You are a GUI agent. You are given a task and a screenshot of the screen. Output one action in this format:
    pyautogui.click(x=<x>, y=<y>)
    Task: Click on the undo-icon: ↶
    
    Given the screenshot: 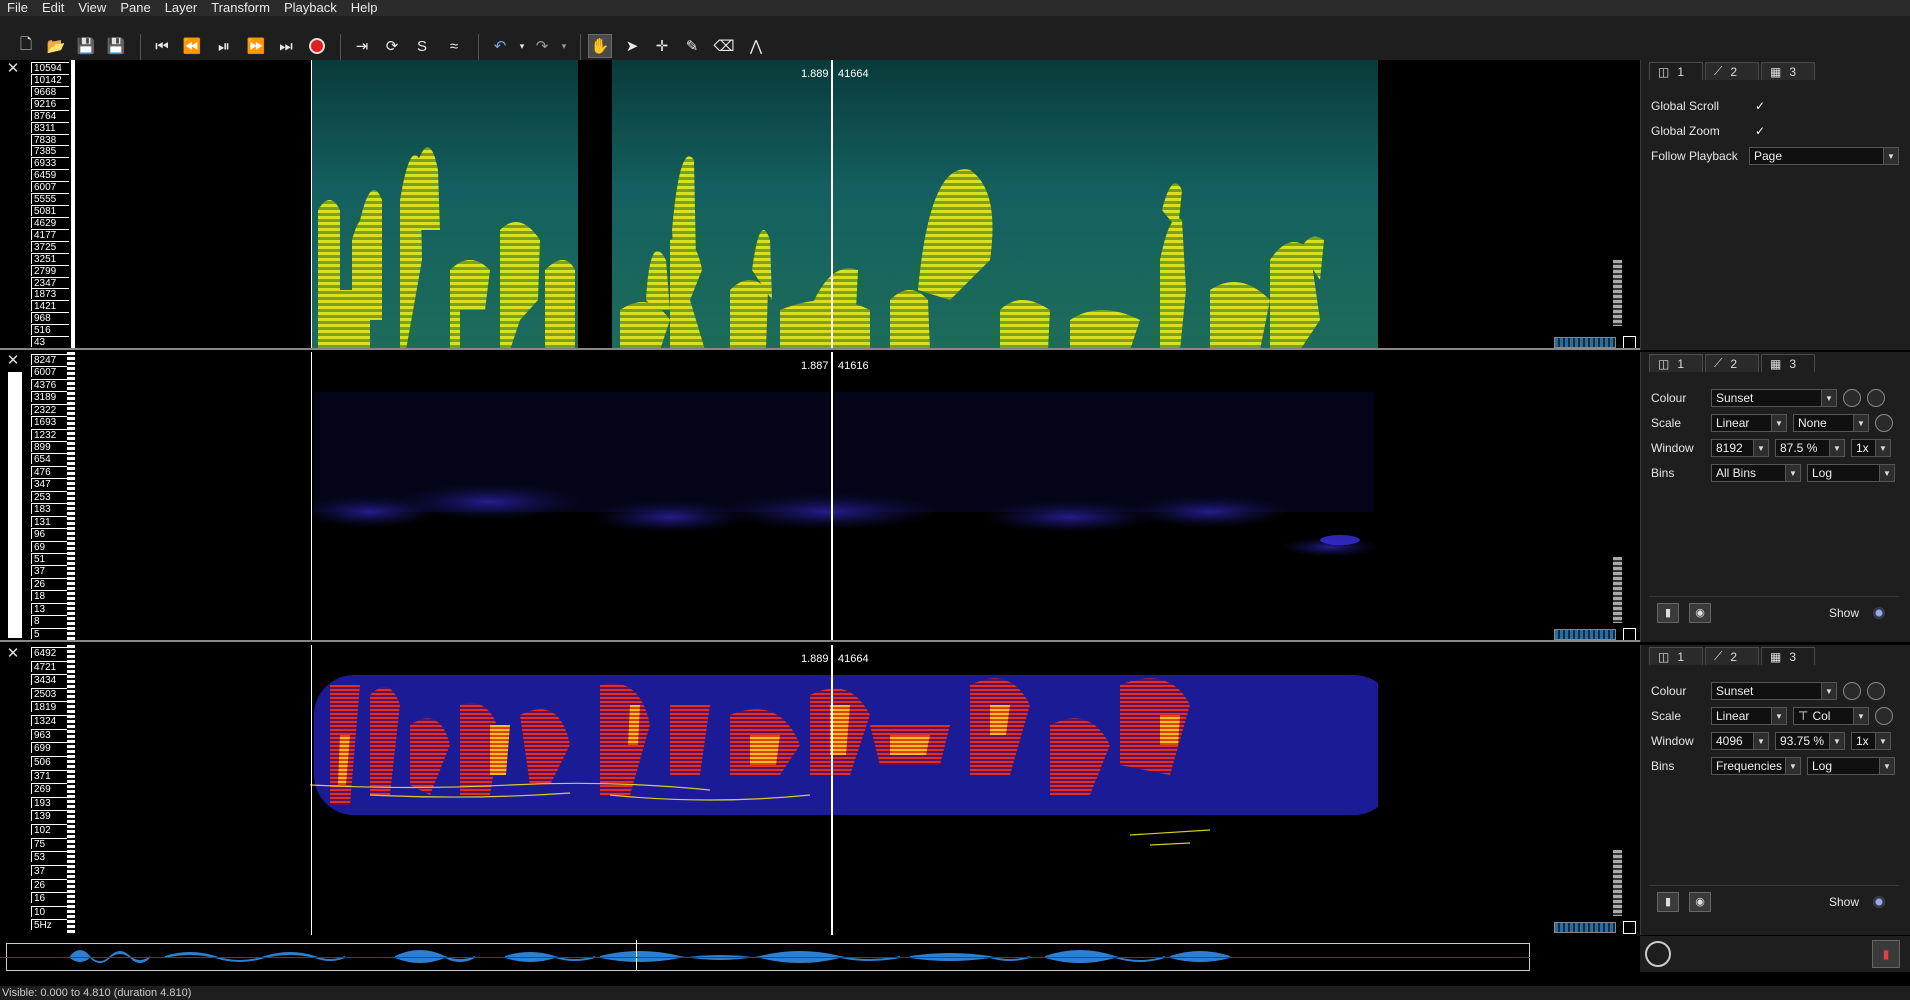 What is the action you would take?
    pyautogui.click(x=500, y=46)
    